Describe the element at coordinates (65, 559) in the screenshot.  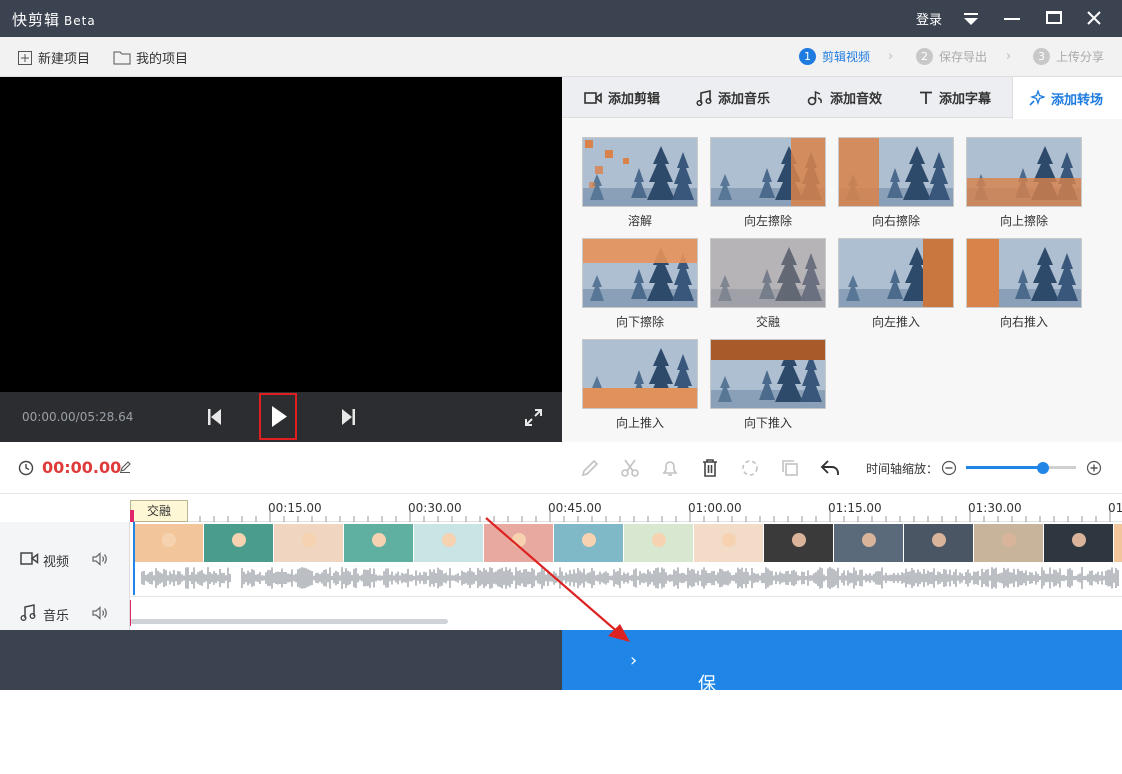
I see `video-track-header: 视频` at that location.